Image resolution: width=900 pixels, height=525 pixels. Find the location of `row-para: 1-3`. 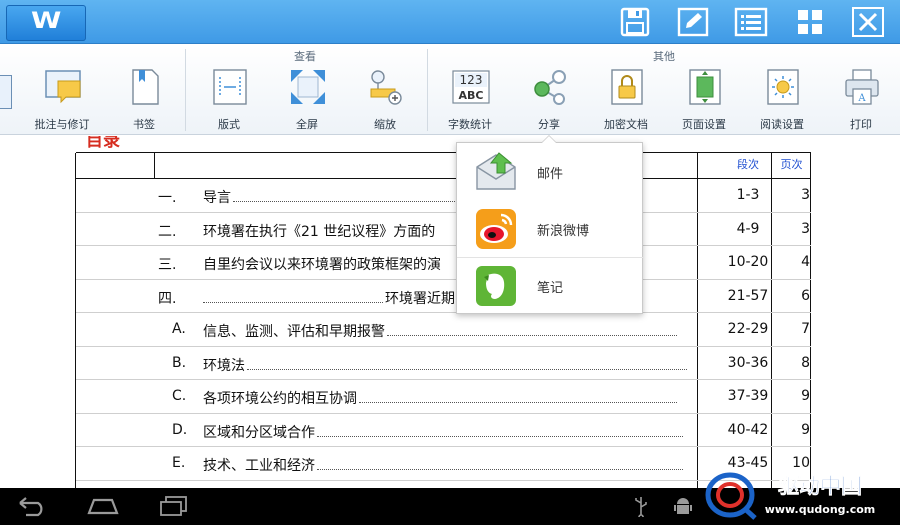

row-para: 1-3 is located at coordinates (748, 195).